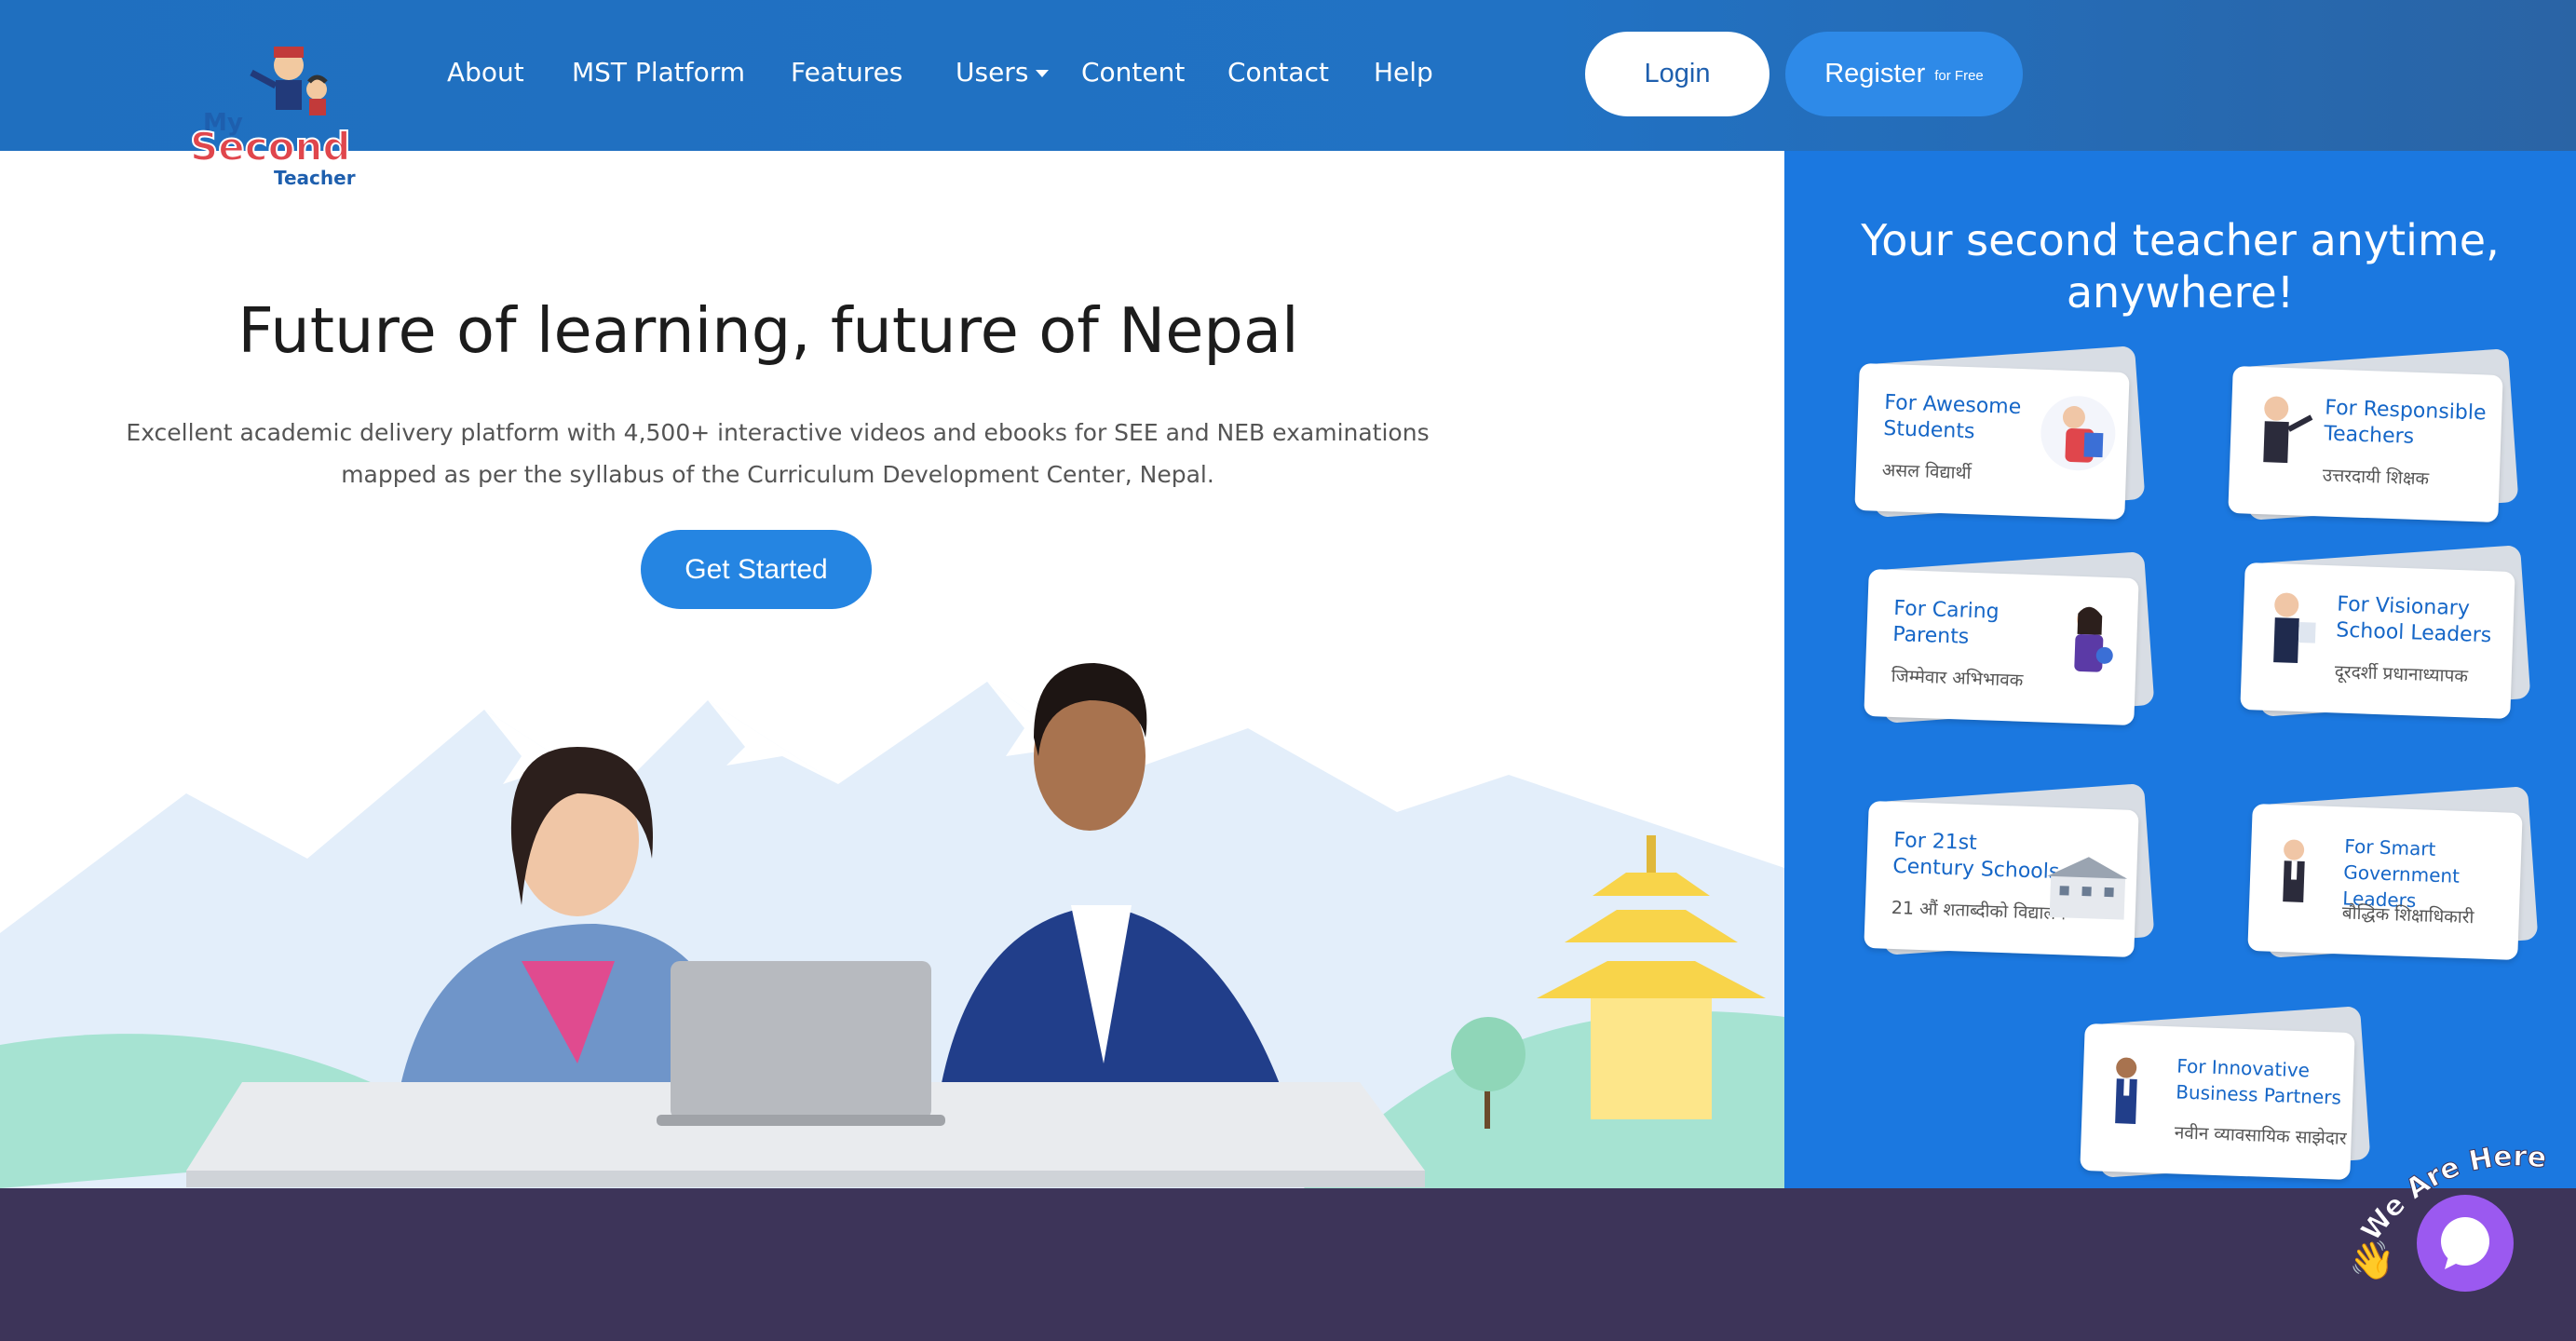 This screenshot has height=1341, width=2576. I want to click on nav-mst-platform: MST Platform, so click(658, 72).